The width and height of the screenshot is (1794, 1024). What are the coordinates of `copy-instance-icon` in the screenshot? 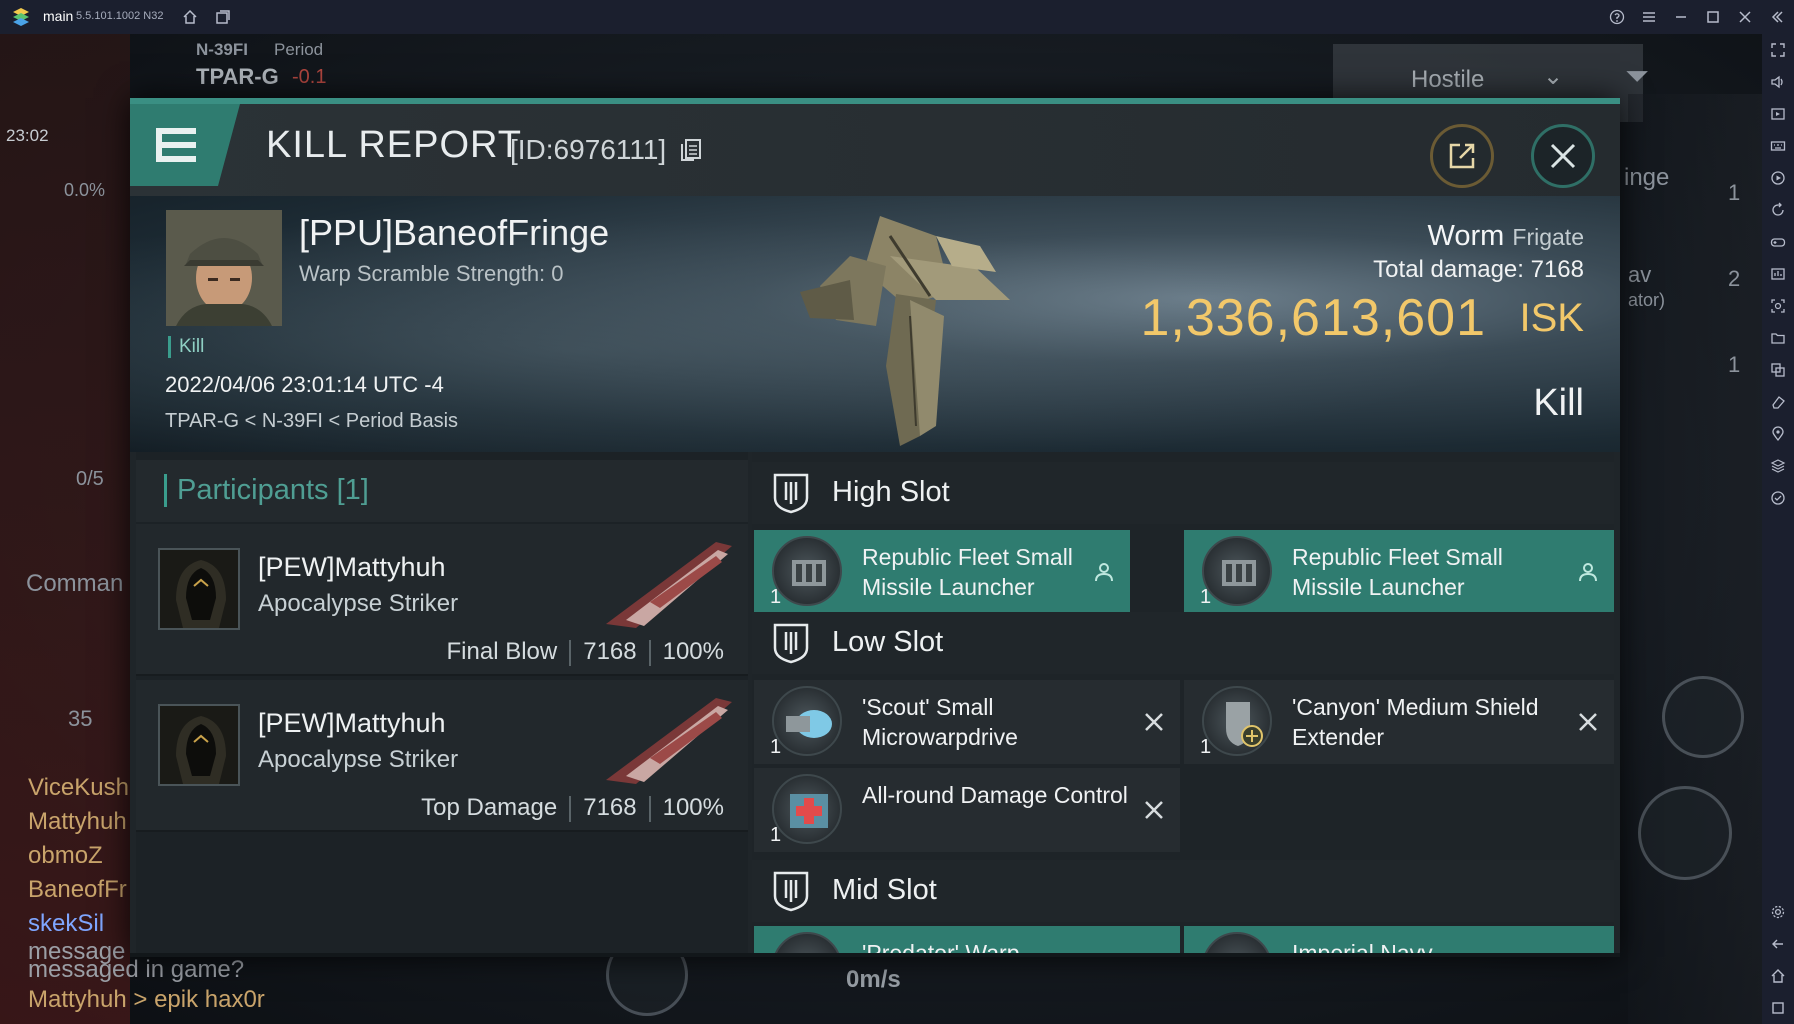 It's located at (1778, 370).